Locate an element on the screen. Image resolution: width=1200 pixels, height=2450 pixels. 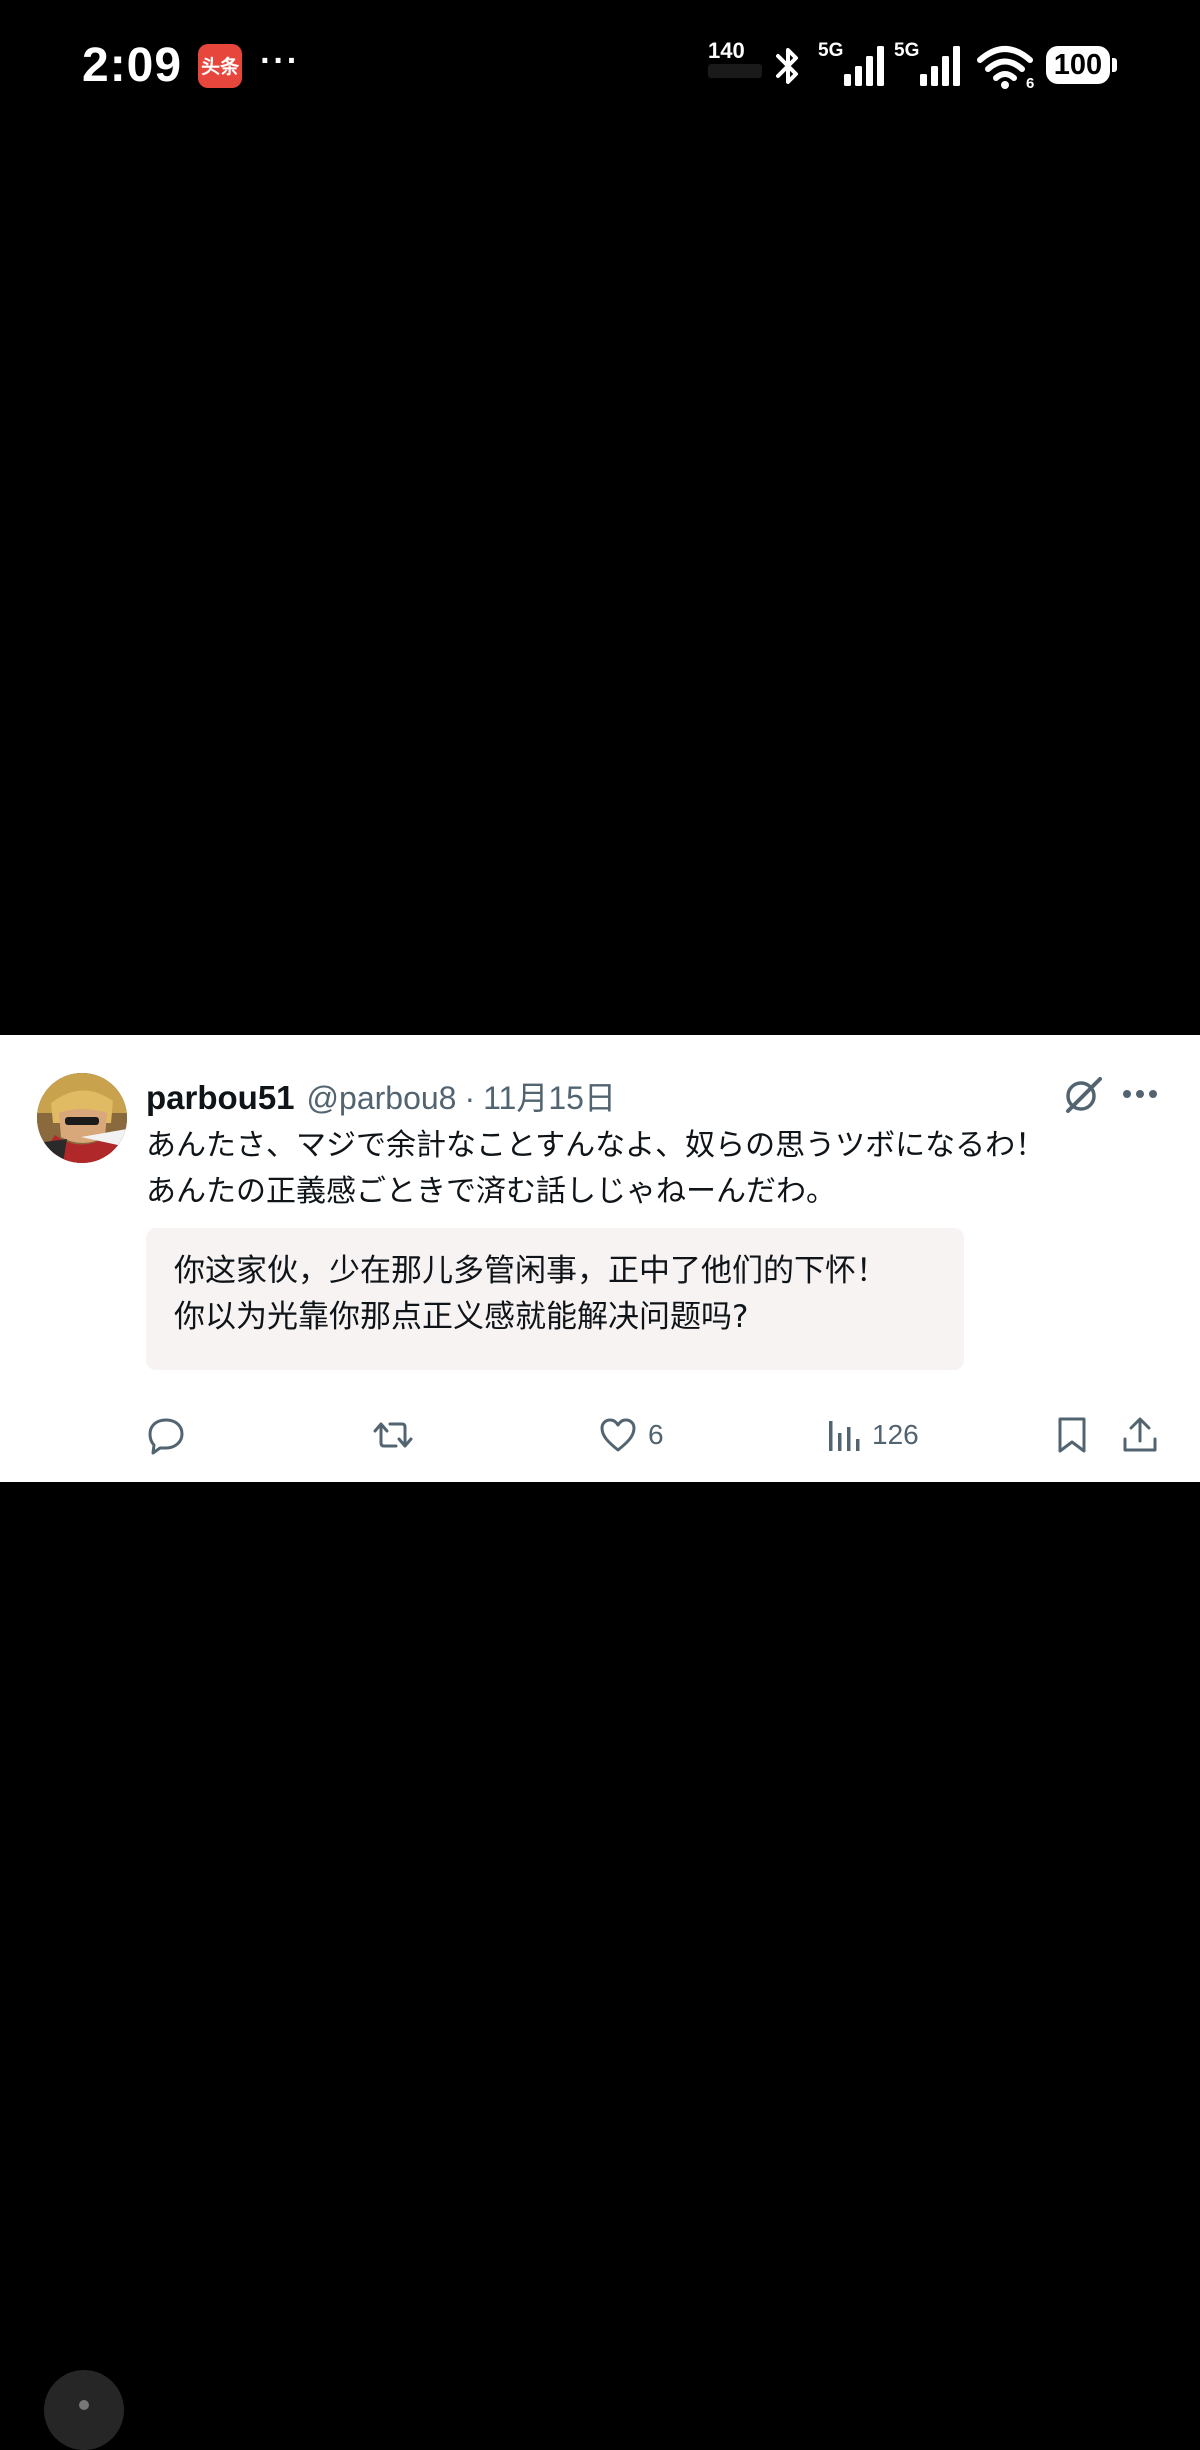
translation-line: 你这家伙，少在那儿多管闲事，正中了他们的下怀！ is located at coordinates (530, 1271).